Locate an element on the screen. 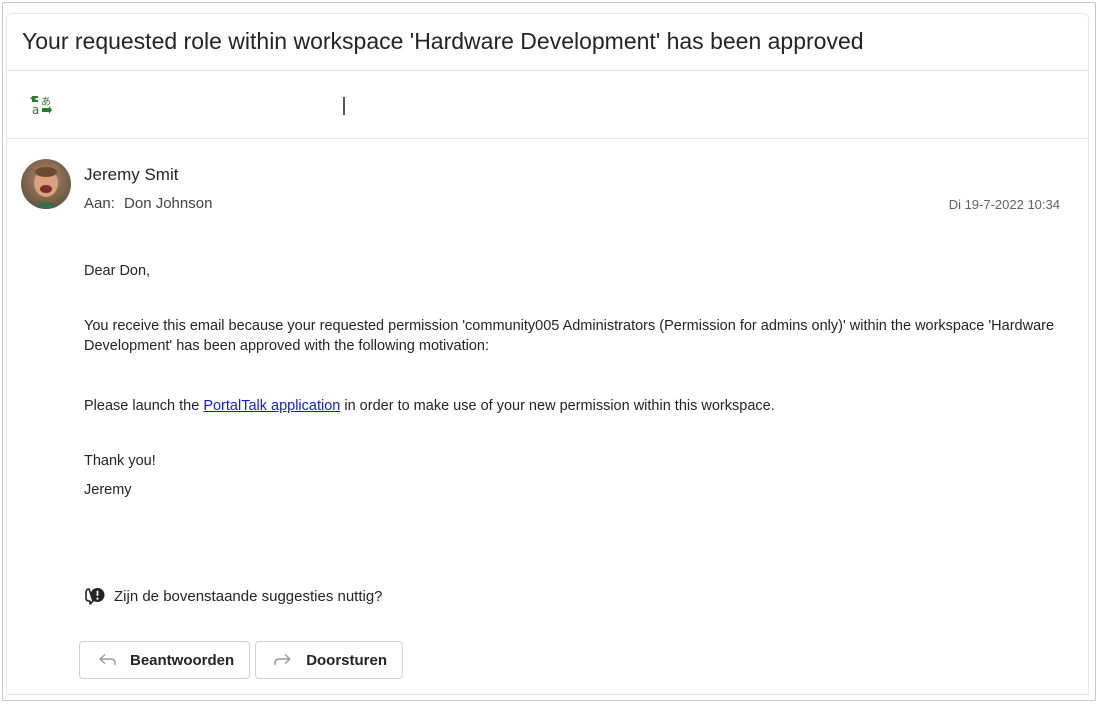 The image size is (1100, 705). translation-bar: a あ is located at coordinates (547, 105).